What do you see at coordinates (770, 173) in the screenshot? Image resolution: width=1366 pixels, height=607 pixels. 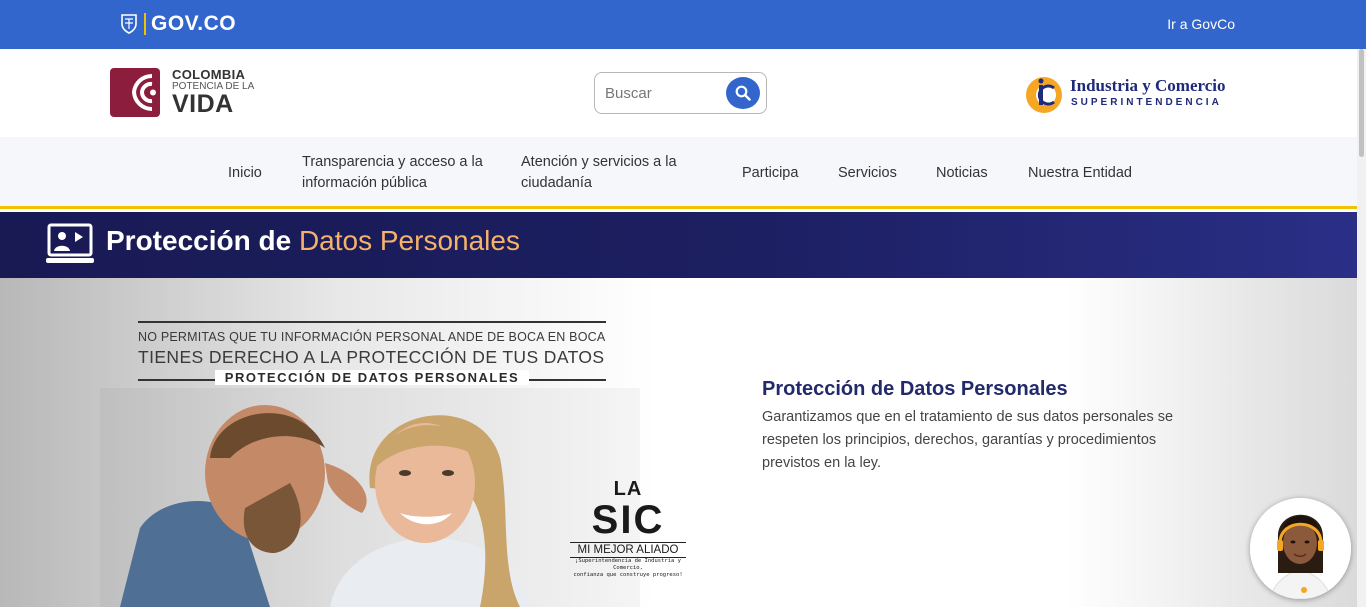 I see `nav-item-participa: Participa` at bounding box center [770, 173].